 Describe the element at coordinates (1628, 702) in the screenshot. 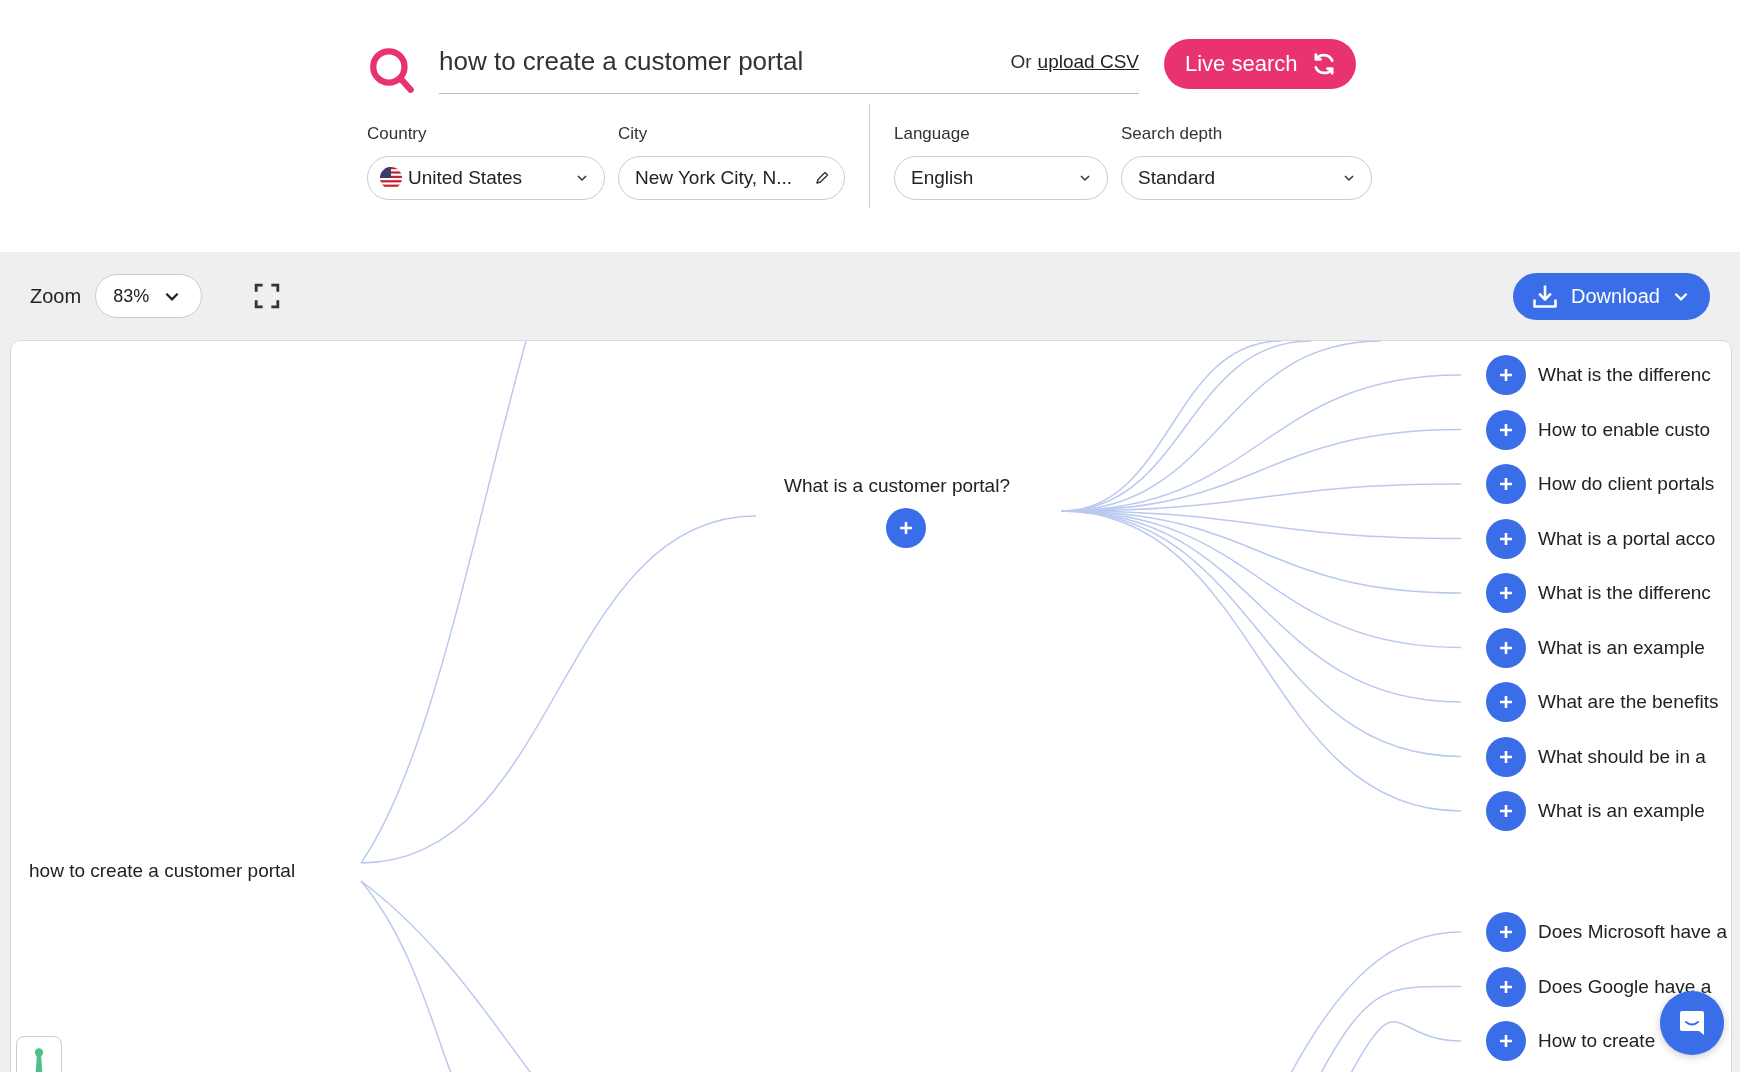

I see `question-node: What are the benefits` at that location.